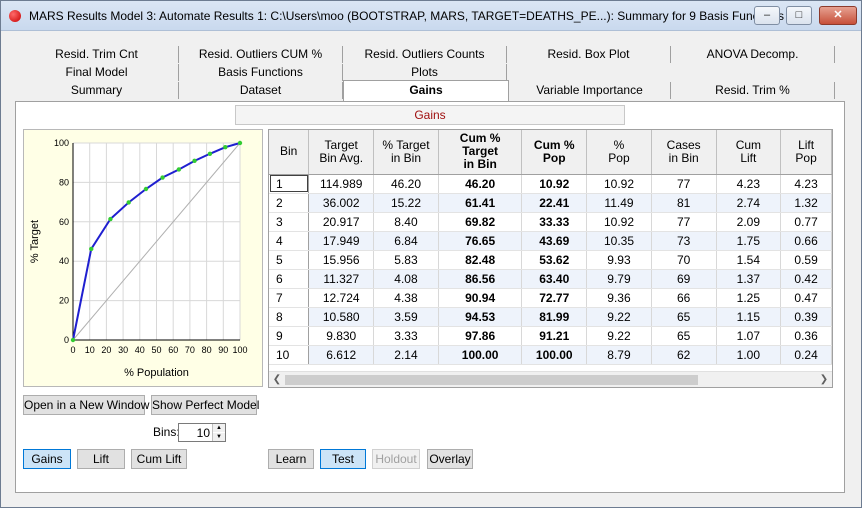  Describe the element at coordinates (289, 260) in the screenshot. I see `row-header-cell: 5` at that location.